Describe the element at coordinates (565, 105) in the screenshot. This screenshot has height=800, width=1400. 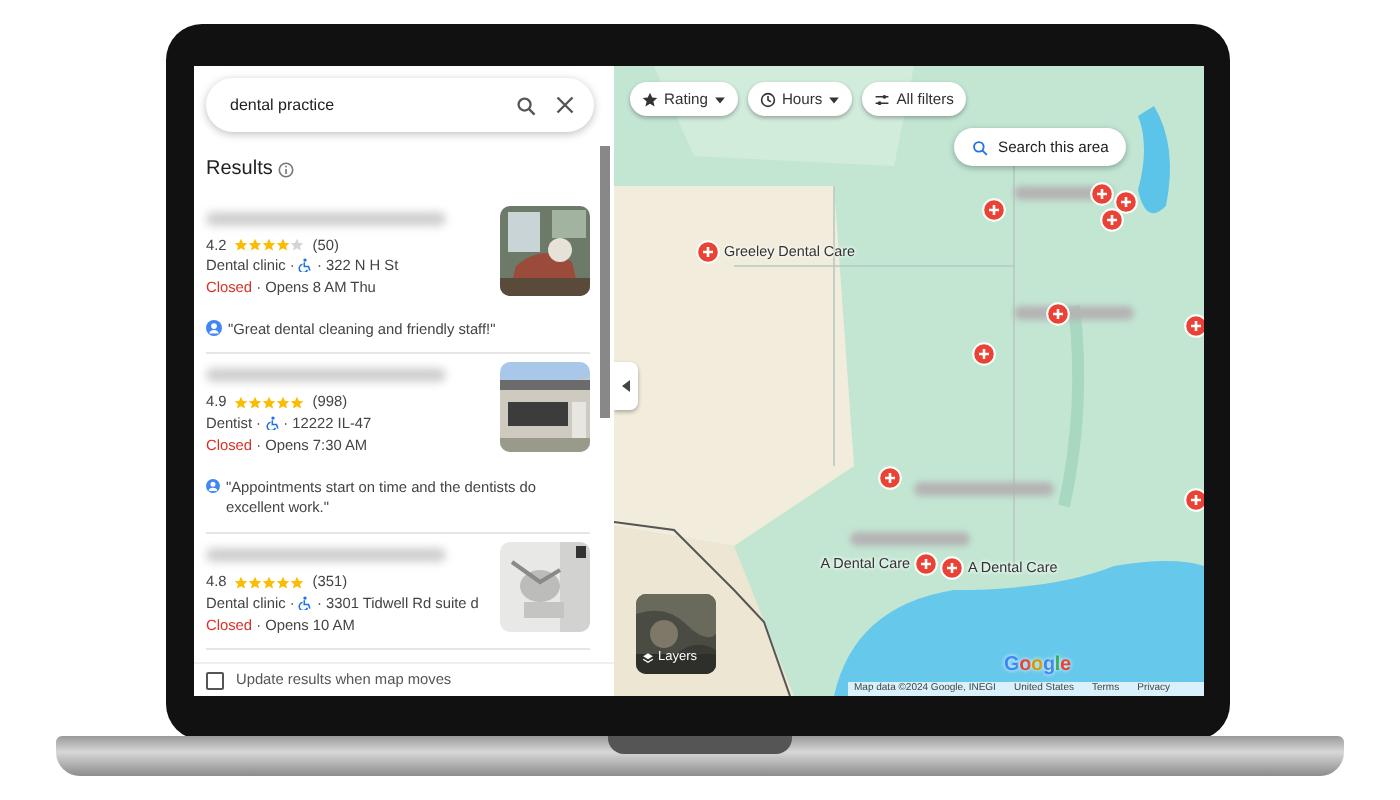
I see `close-icon` at that location.